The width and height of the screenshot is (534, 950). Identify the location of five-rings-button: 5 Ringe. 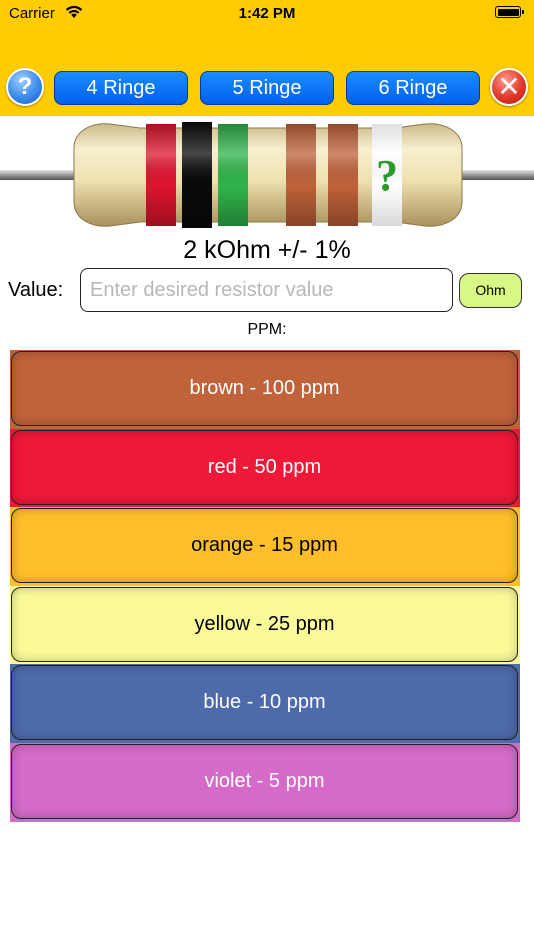
(267, 88).